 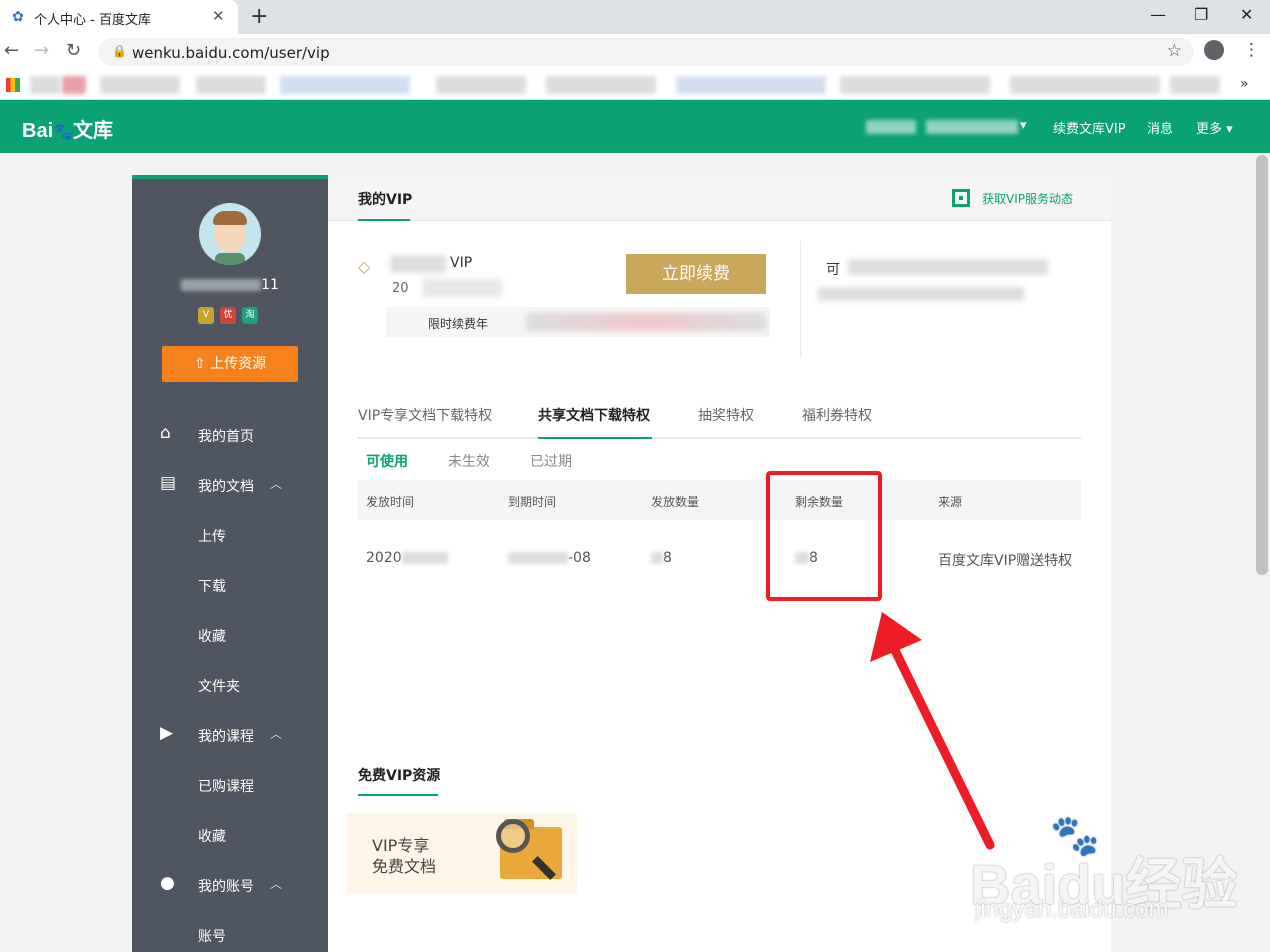 What do you see at coordinates (1027, 198) in the screenshot?
I see `vip-dynamic-link: 获取VIP服务动态` at bounding box center [1027, 198].